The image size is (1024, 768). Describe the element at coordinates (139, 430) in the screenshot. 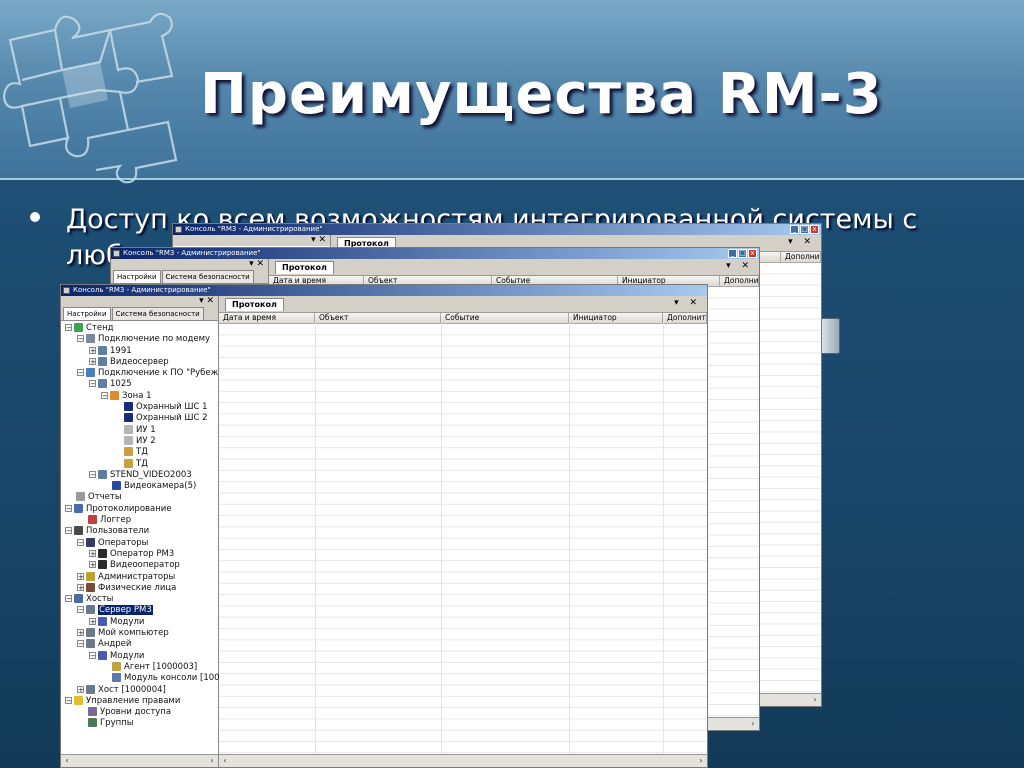

I see `tree-item: ИУ 1` at that location.